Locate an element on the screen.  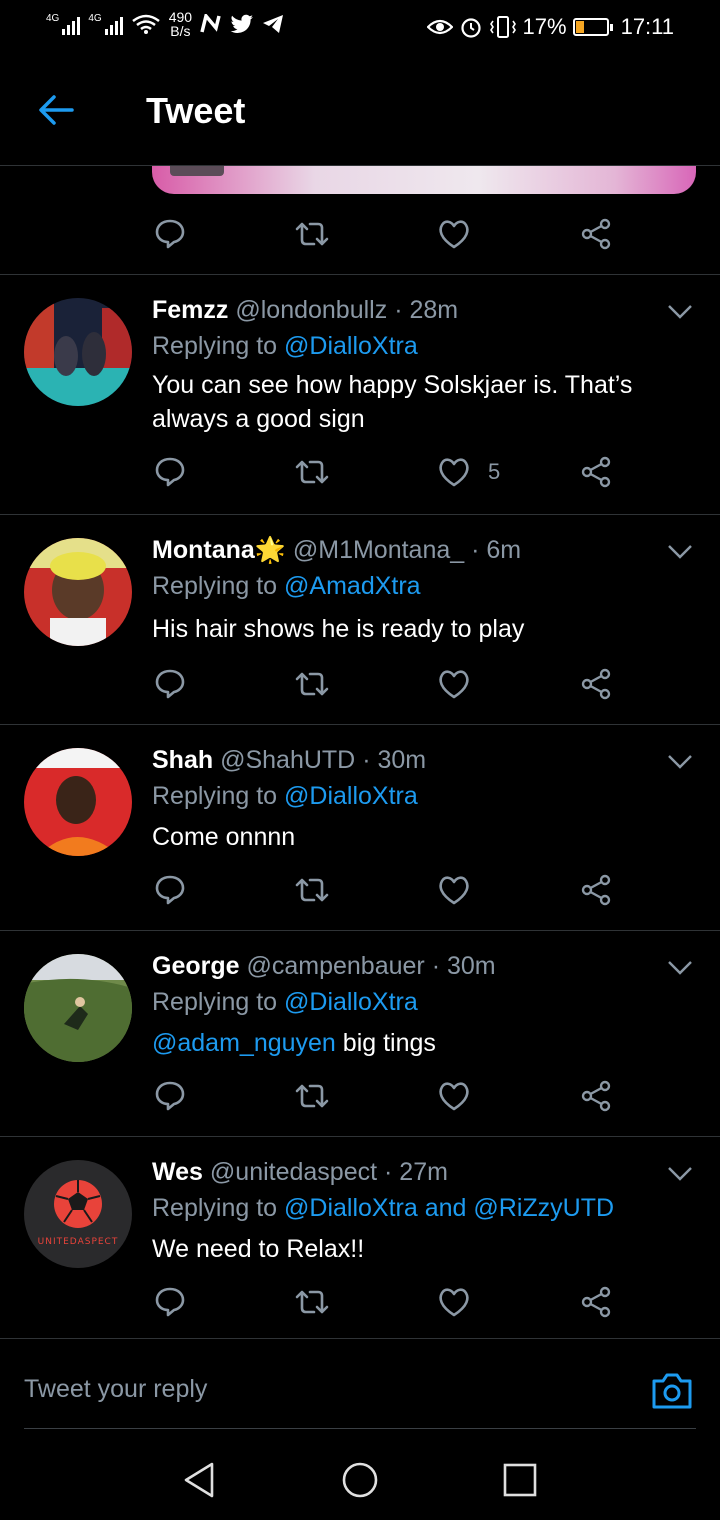
nav-recents-icon is located at coordinates (520, 1480).